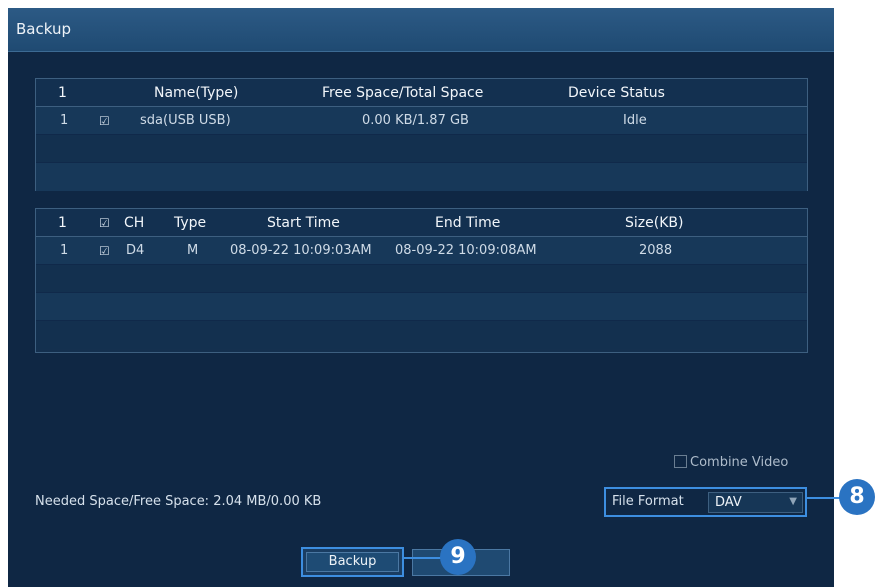 Image resolution: width=887 pixels, height=587 pixels. Describe the element at coordinates (62, 223) in the screenshot. I see `file-header-count: 1` at that location.